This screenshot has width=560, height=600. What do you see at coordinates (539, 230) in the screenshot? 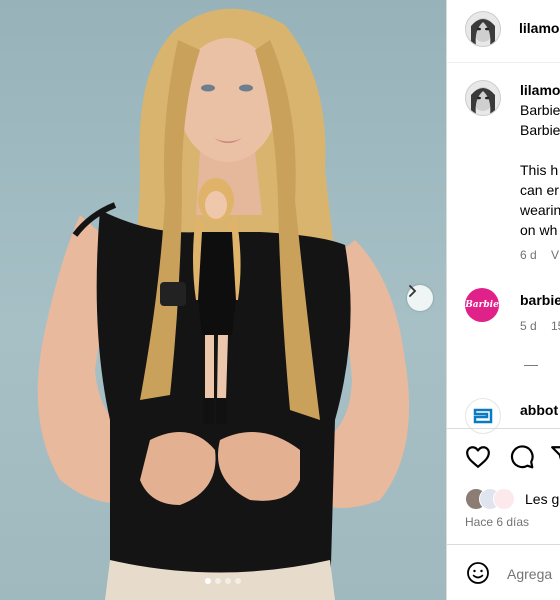
I see `caption-line: on wh` at bounding box center [539, 230].